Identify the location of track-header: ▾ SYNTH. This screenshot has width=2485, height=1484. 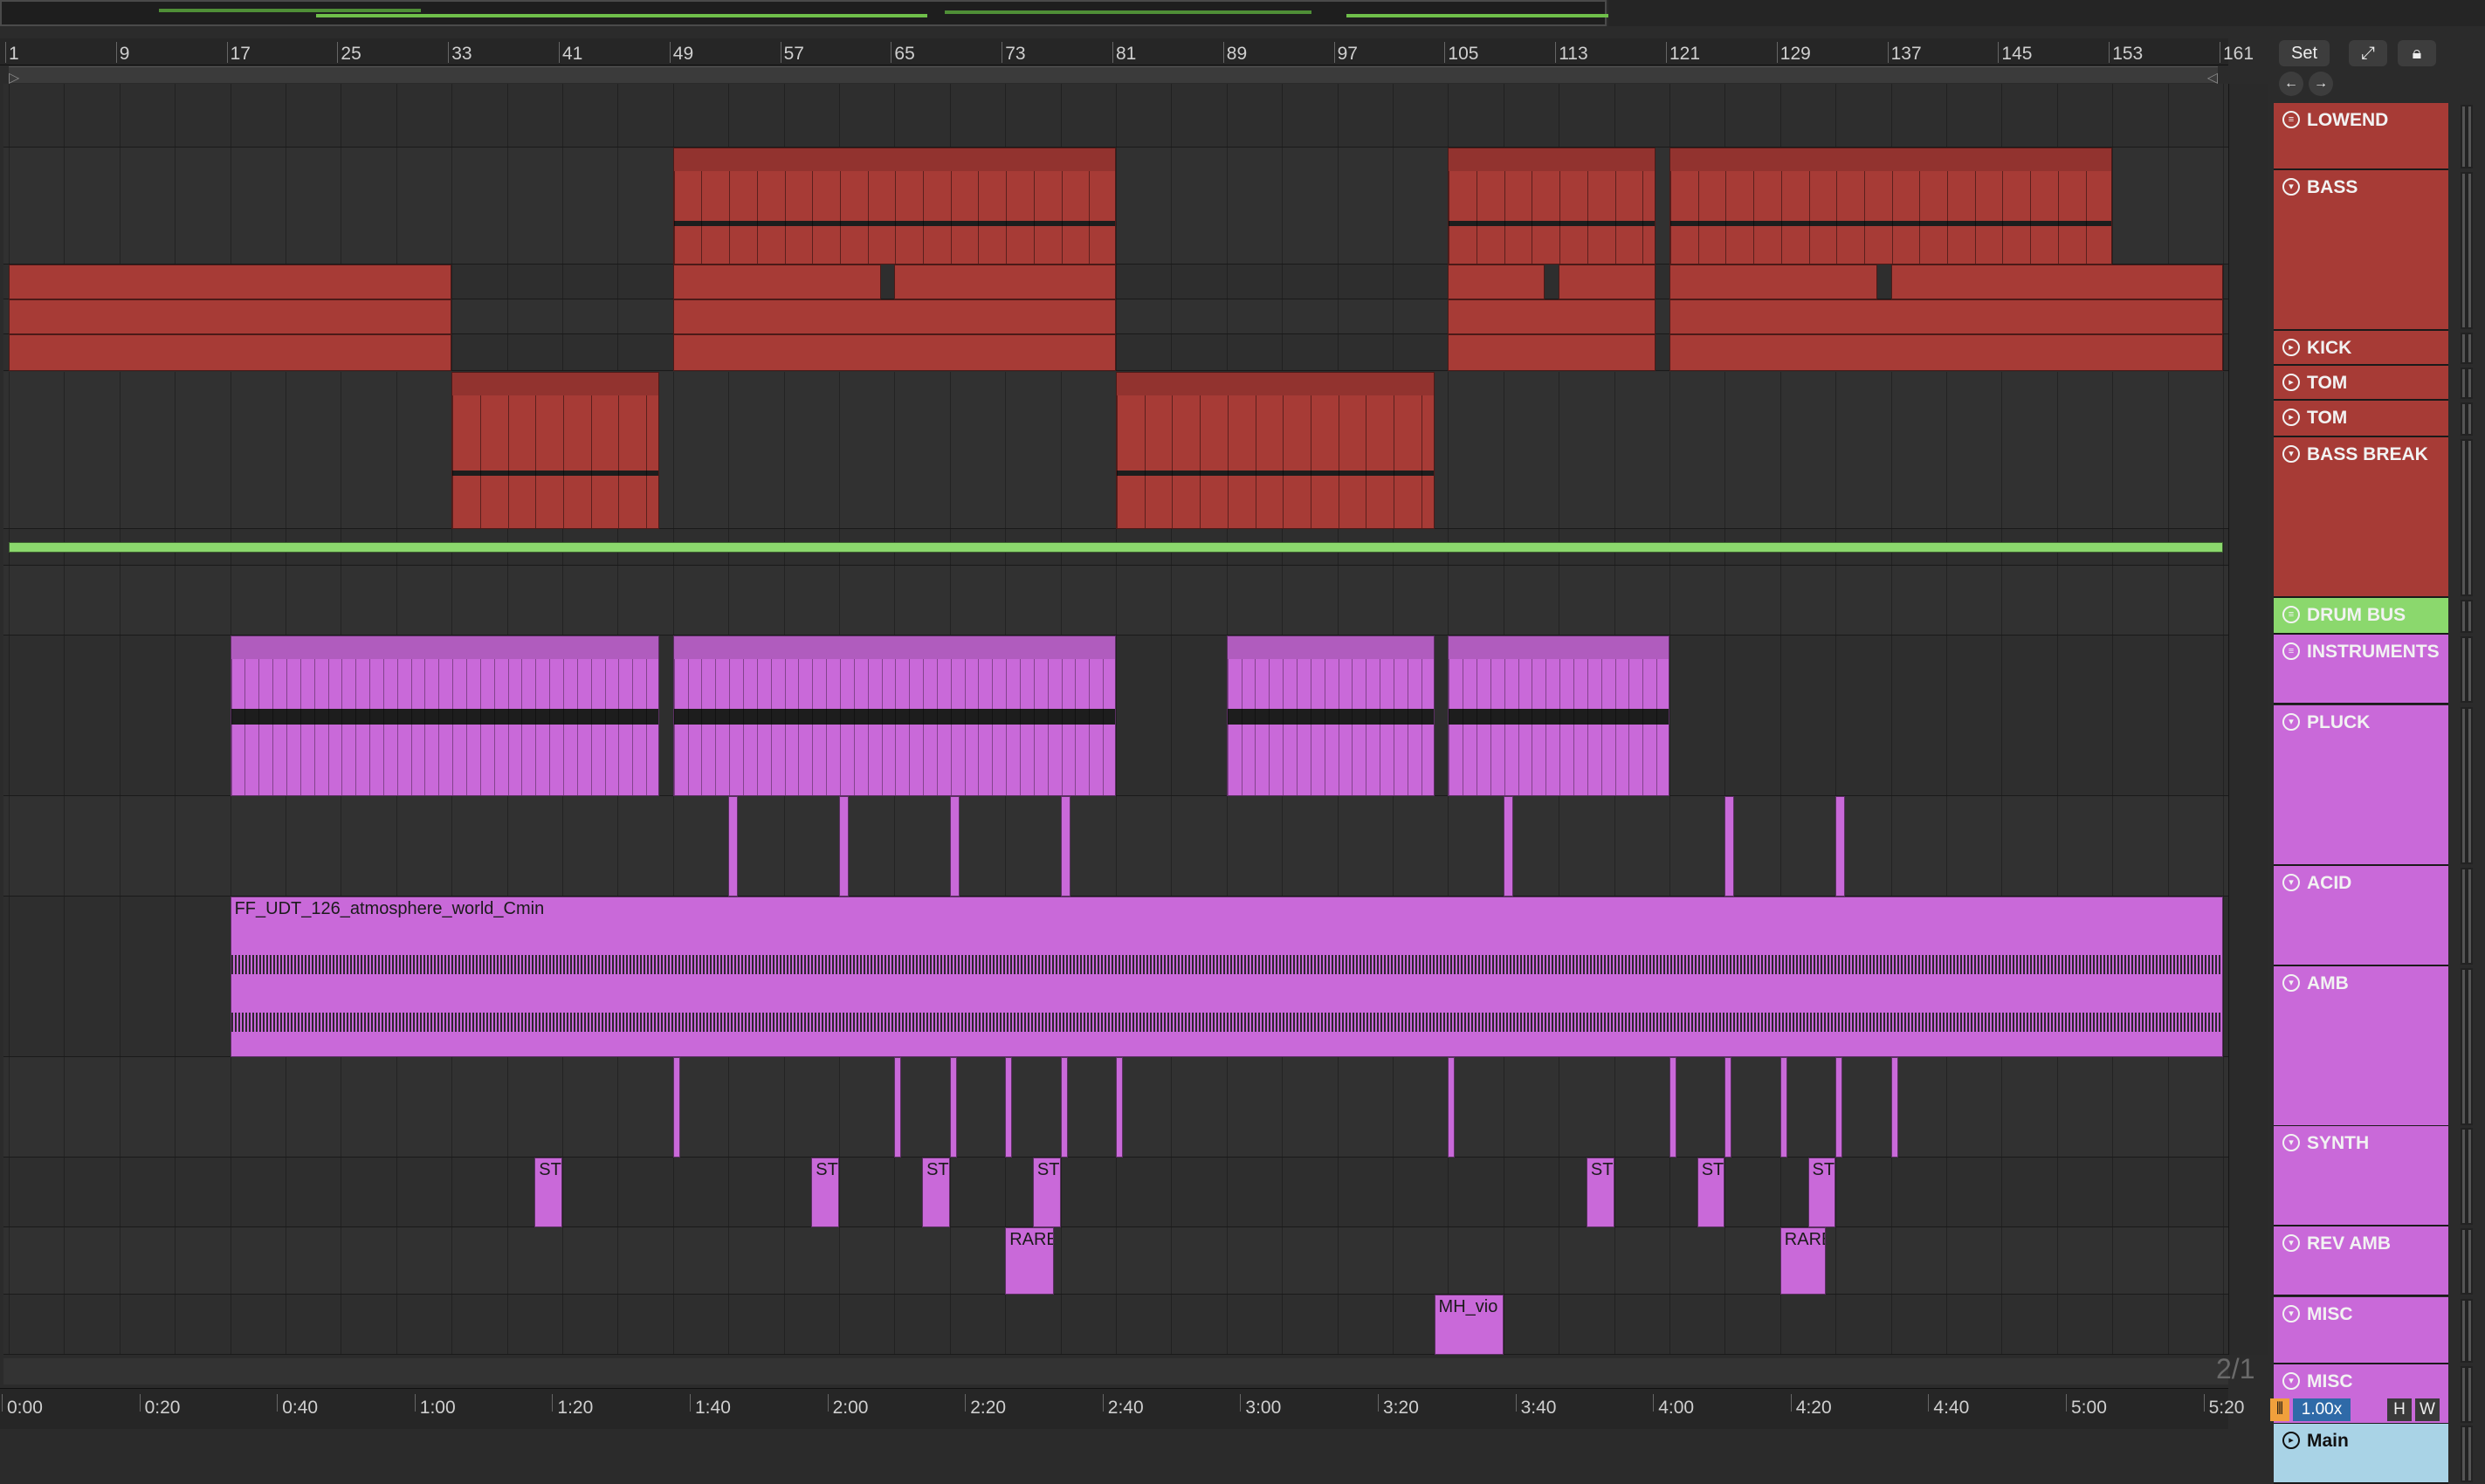
(2361, 1176).